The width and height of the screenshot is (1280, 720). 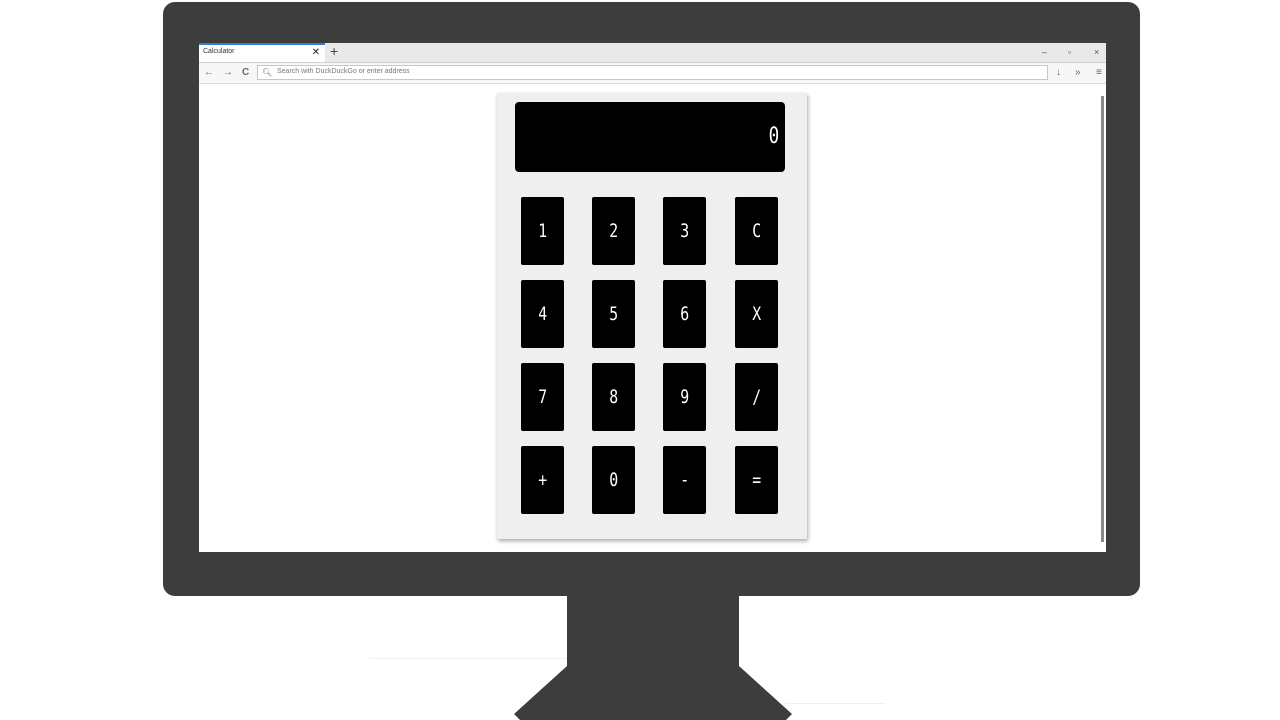 What do you see at coordinates (684, 314) in the screenshot?
I see `key-6: 6` at bounding box center [684, 314].